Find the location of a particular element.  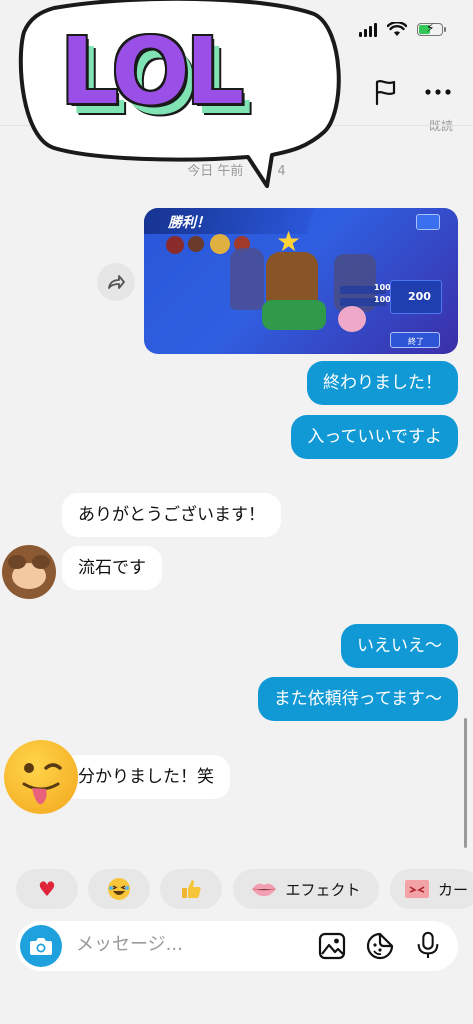

laughing-face-icon is located at coordinates (119, 889).